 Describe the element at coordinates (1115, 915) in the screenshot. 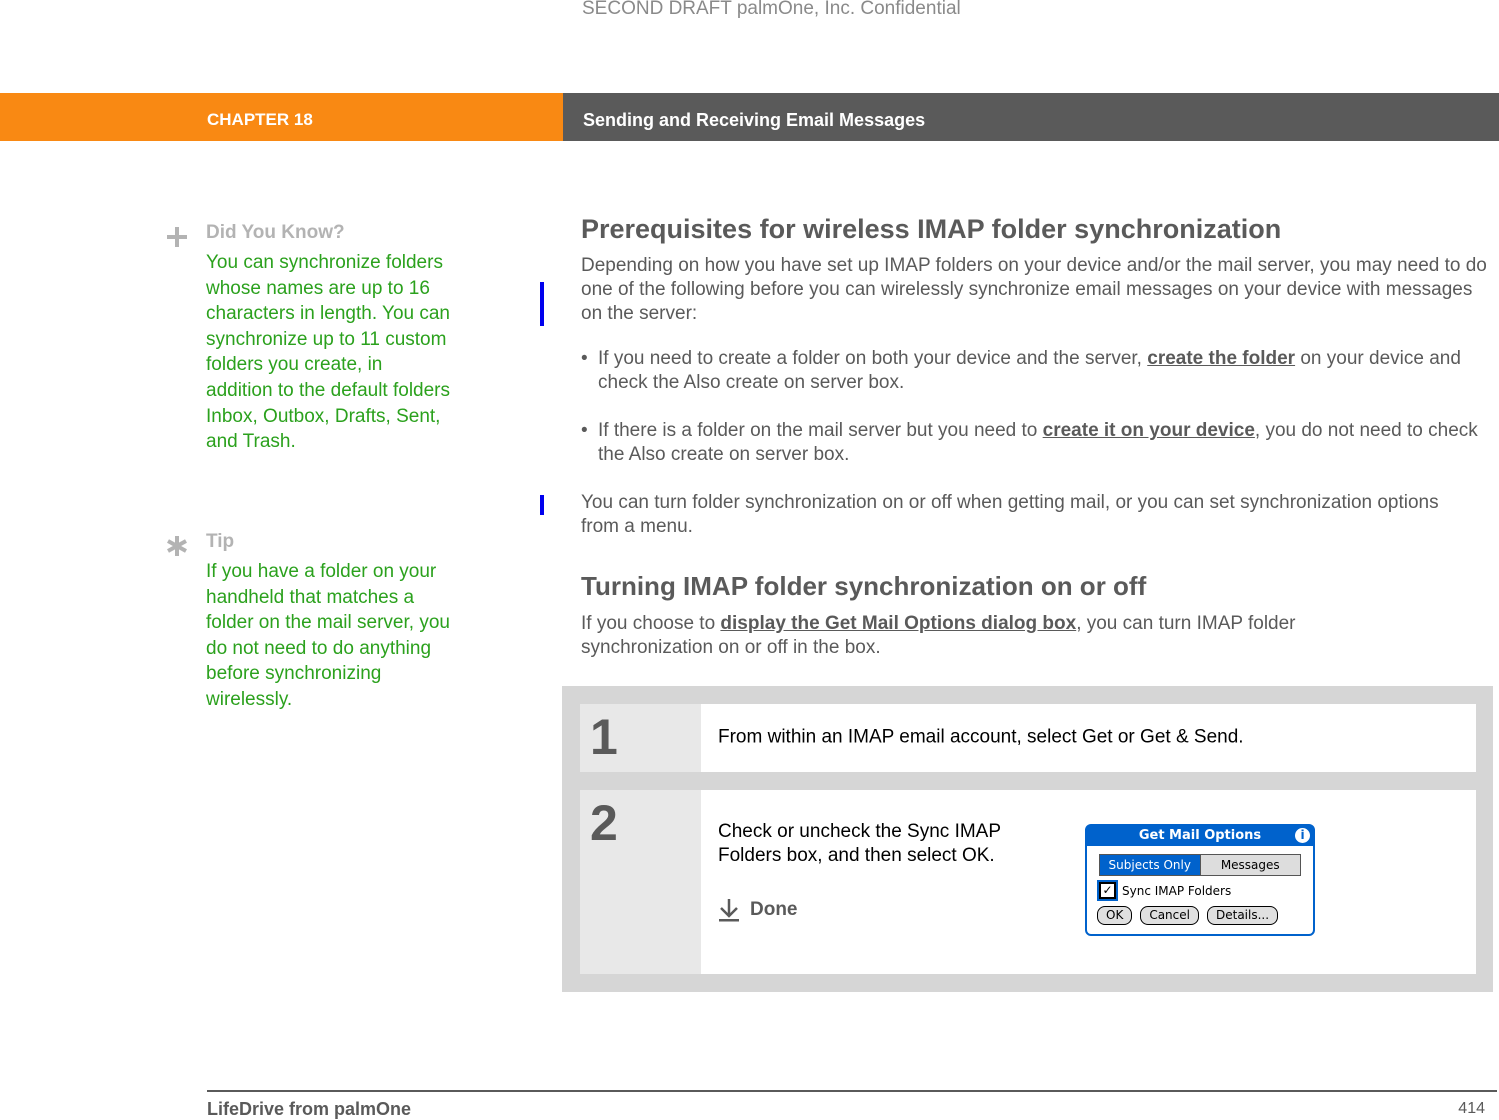

I see `ok-button: OK` at that location.